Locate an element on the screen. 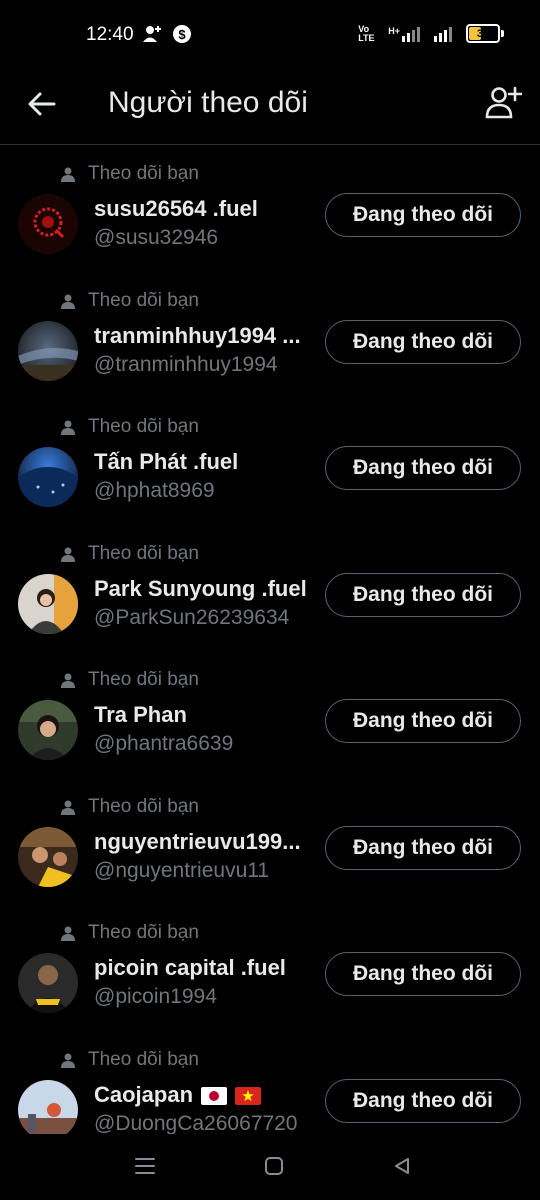 This screenshot has height=1200, width=540. display-name: Park Sunyoung .fuel is located at coordinates (200, 589).